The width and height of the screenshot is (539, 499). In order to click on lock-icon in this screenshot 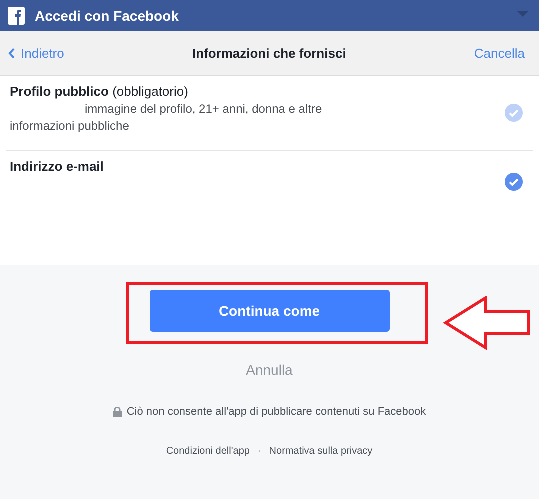, I will do `click(117, 412)`.